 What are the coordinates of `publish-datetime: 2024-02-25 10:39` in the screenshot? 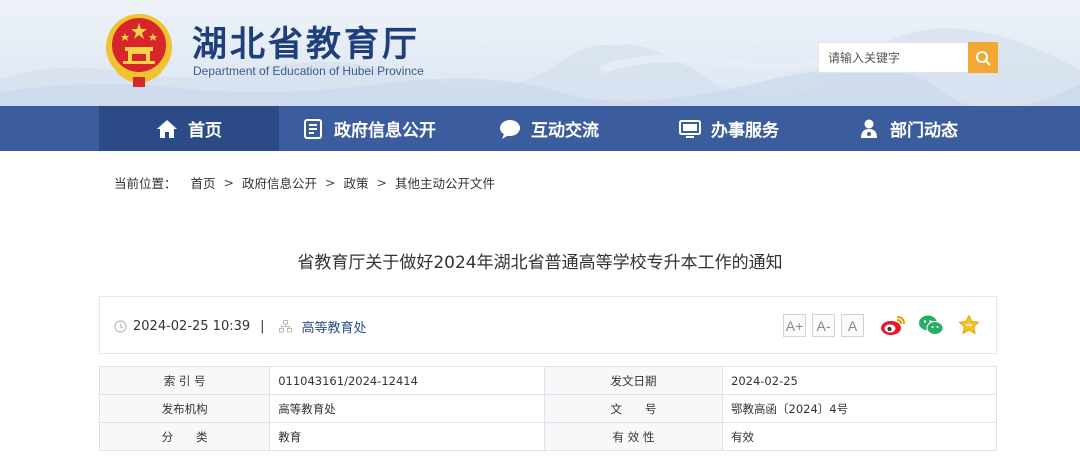 It's located at (192, 326).